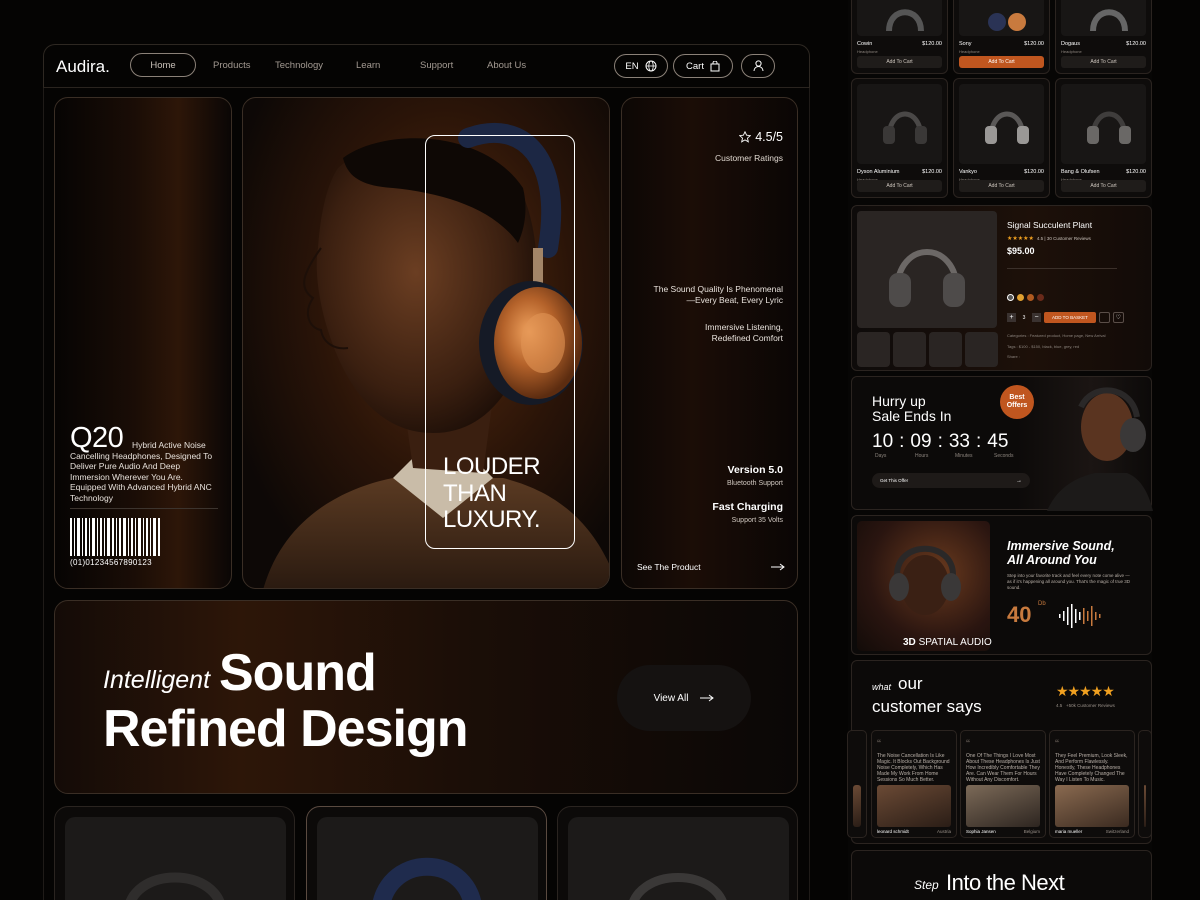  Describe the element at coordinates (1001, 875) in the screenshot. I see `step-into-next-card: Step Into the Next` at that location.